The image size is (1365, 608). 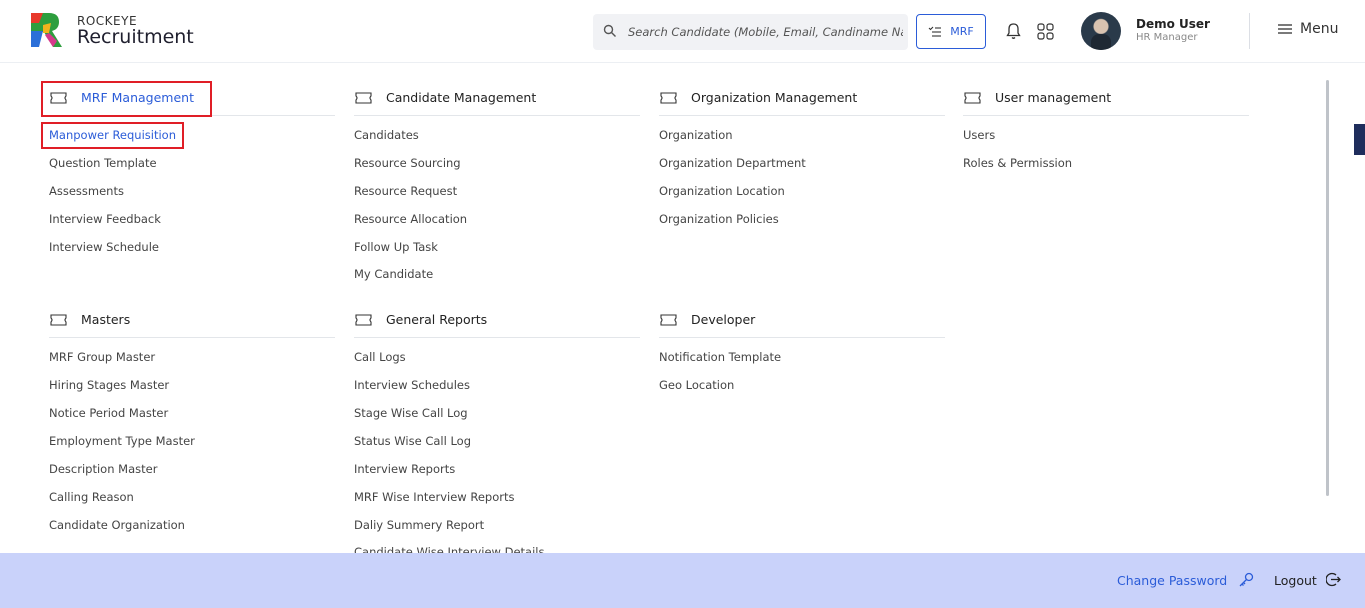 I want to click on search-box, so click(x=750, y=32).